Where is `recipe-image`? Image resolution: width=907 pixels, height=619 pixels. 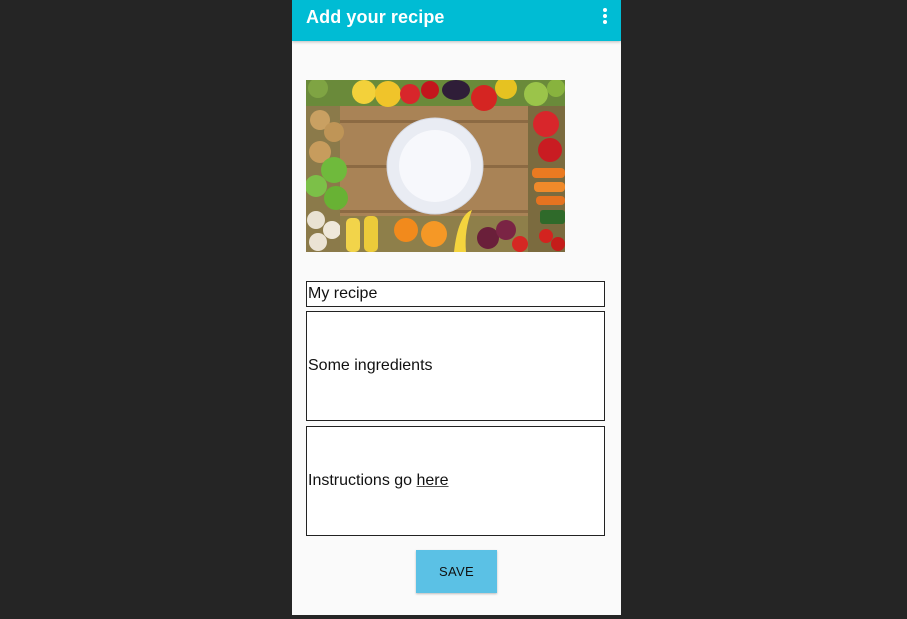 recipe-image is located at coordinates (435, 166).